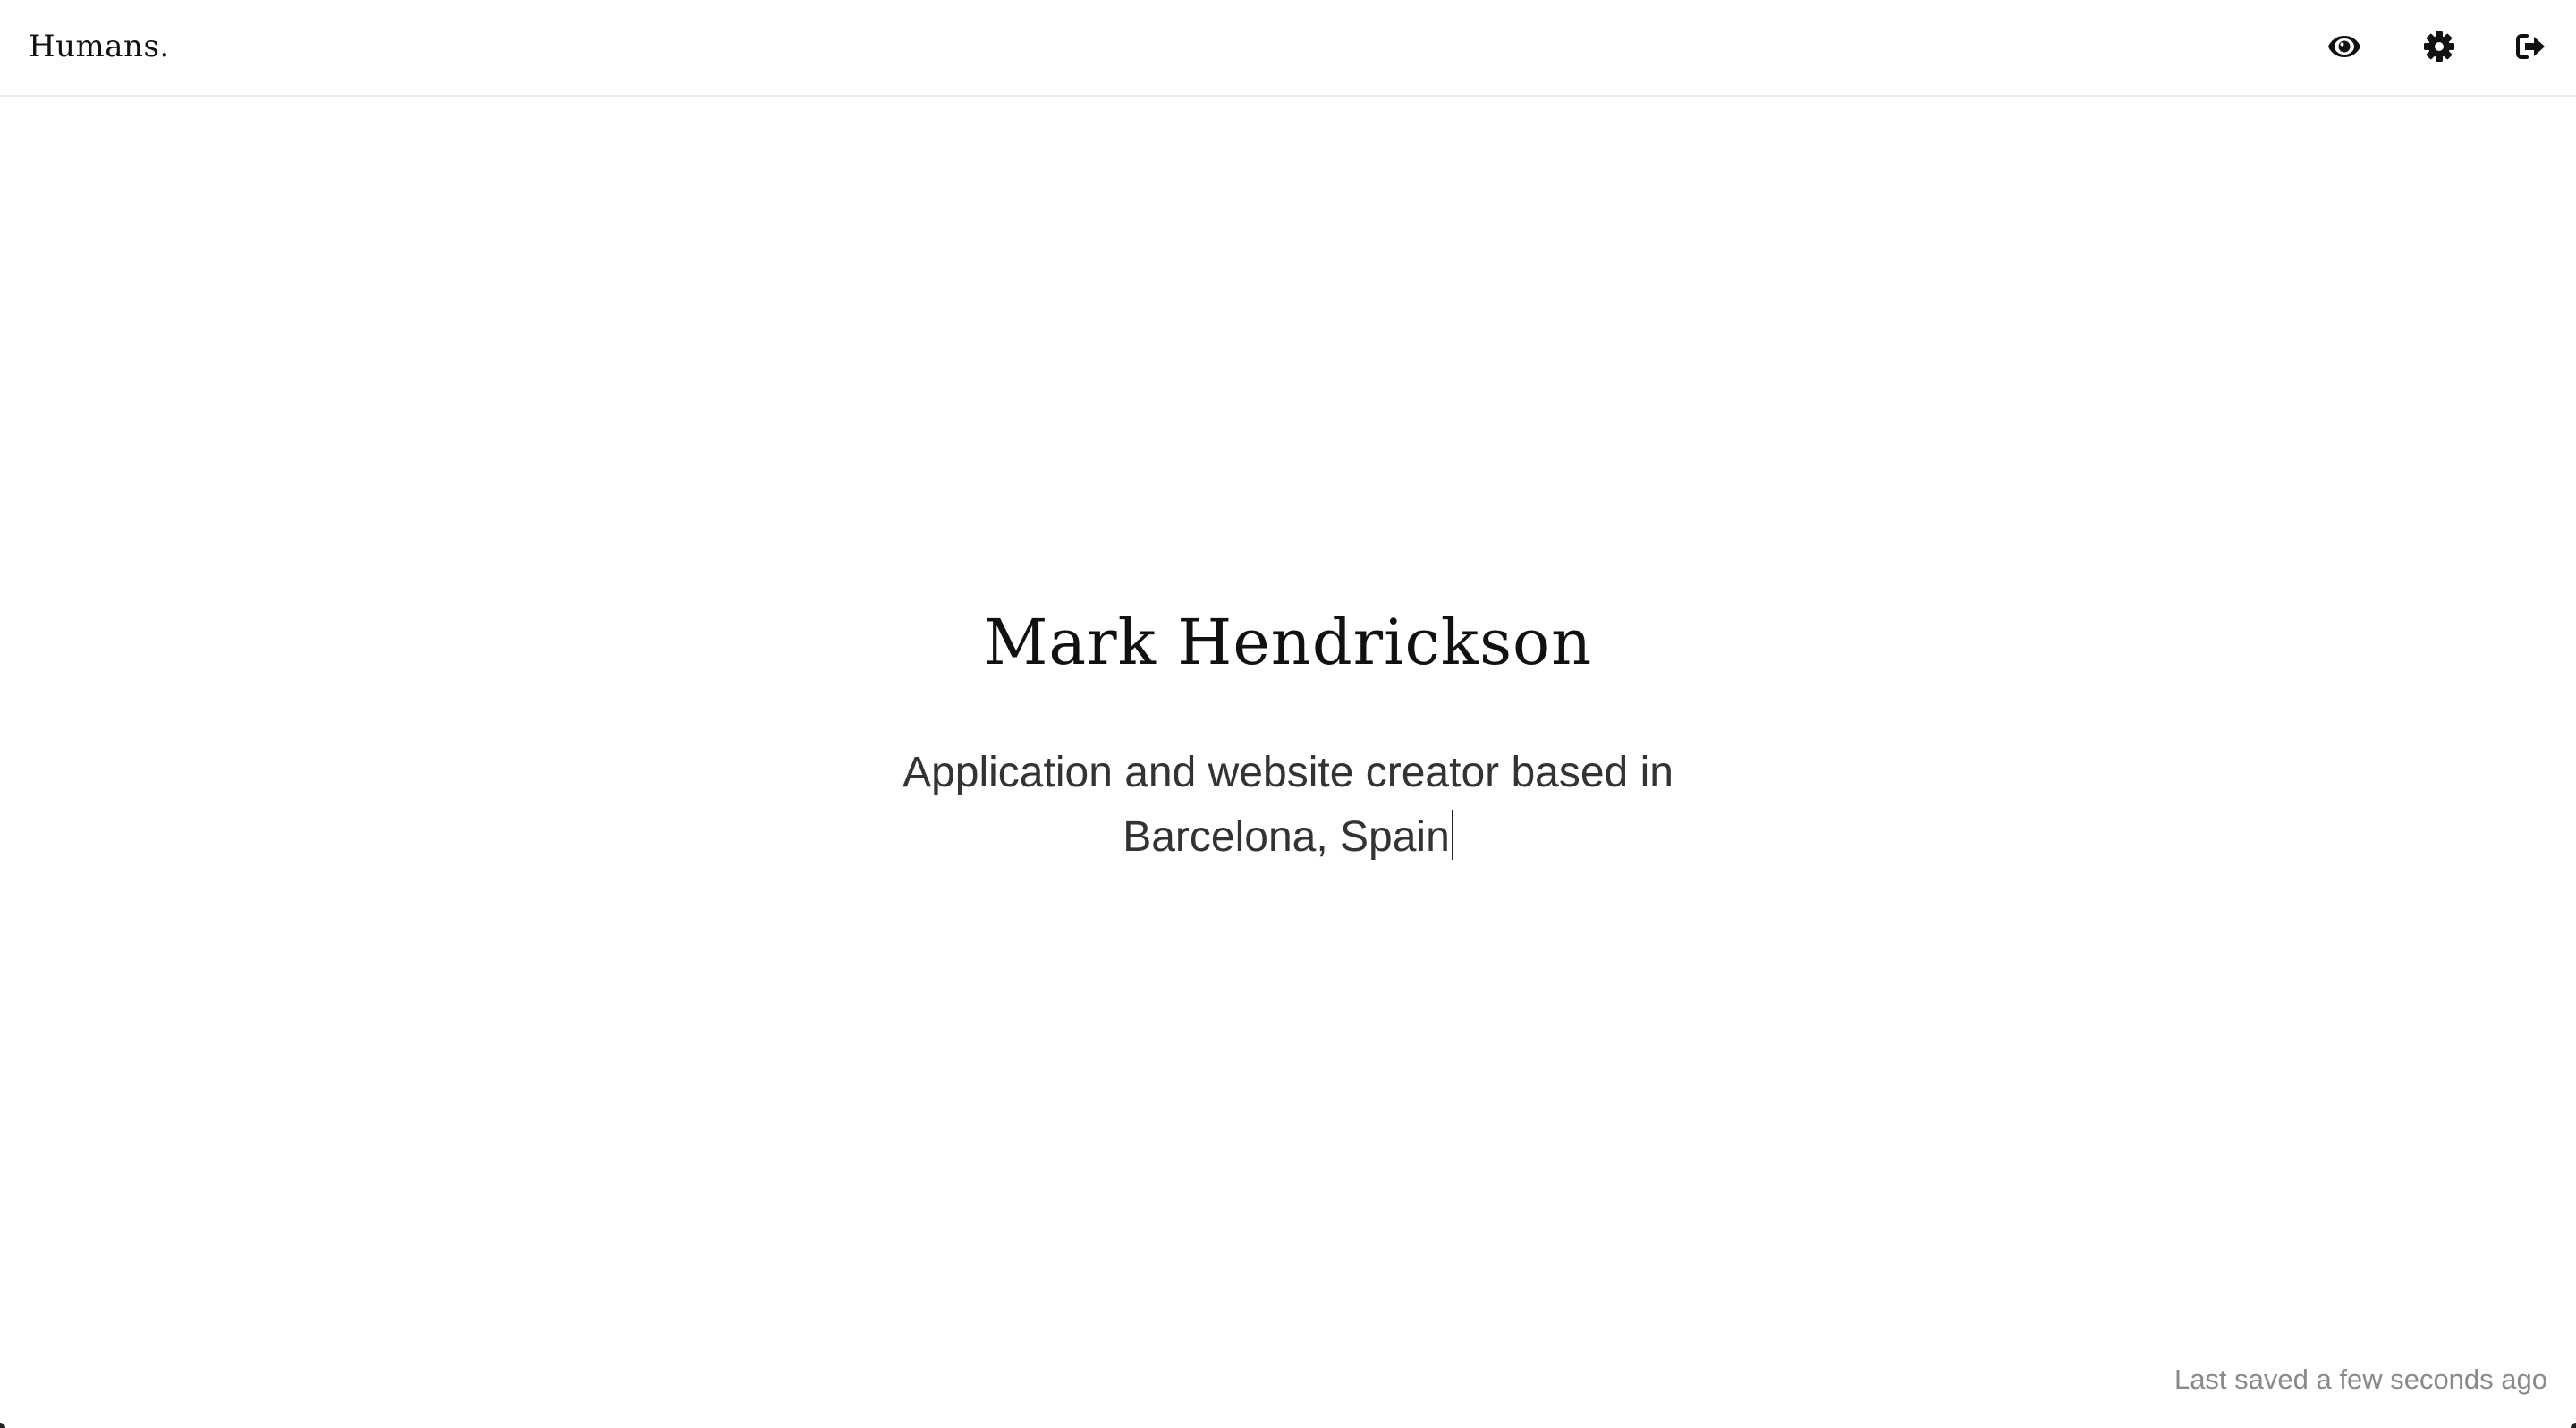 The width and height of the screenshot is (2576, 1428). I want to click on gear-icon, so click(2439, 46).